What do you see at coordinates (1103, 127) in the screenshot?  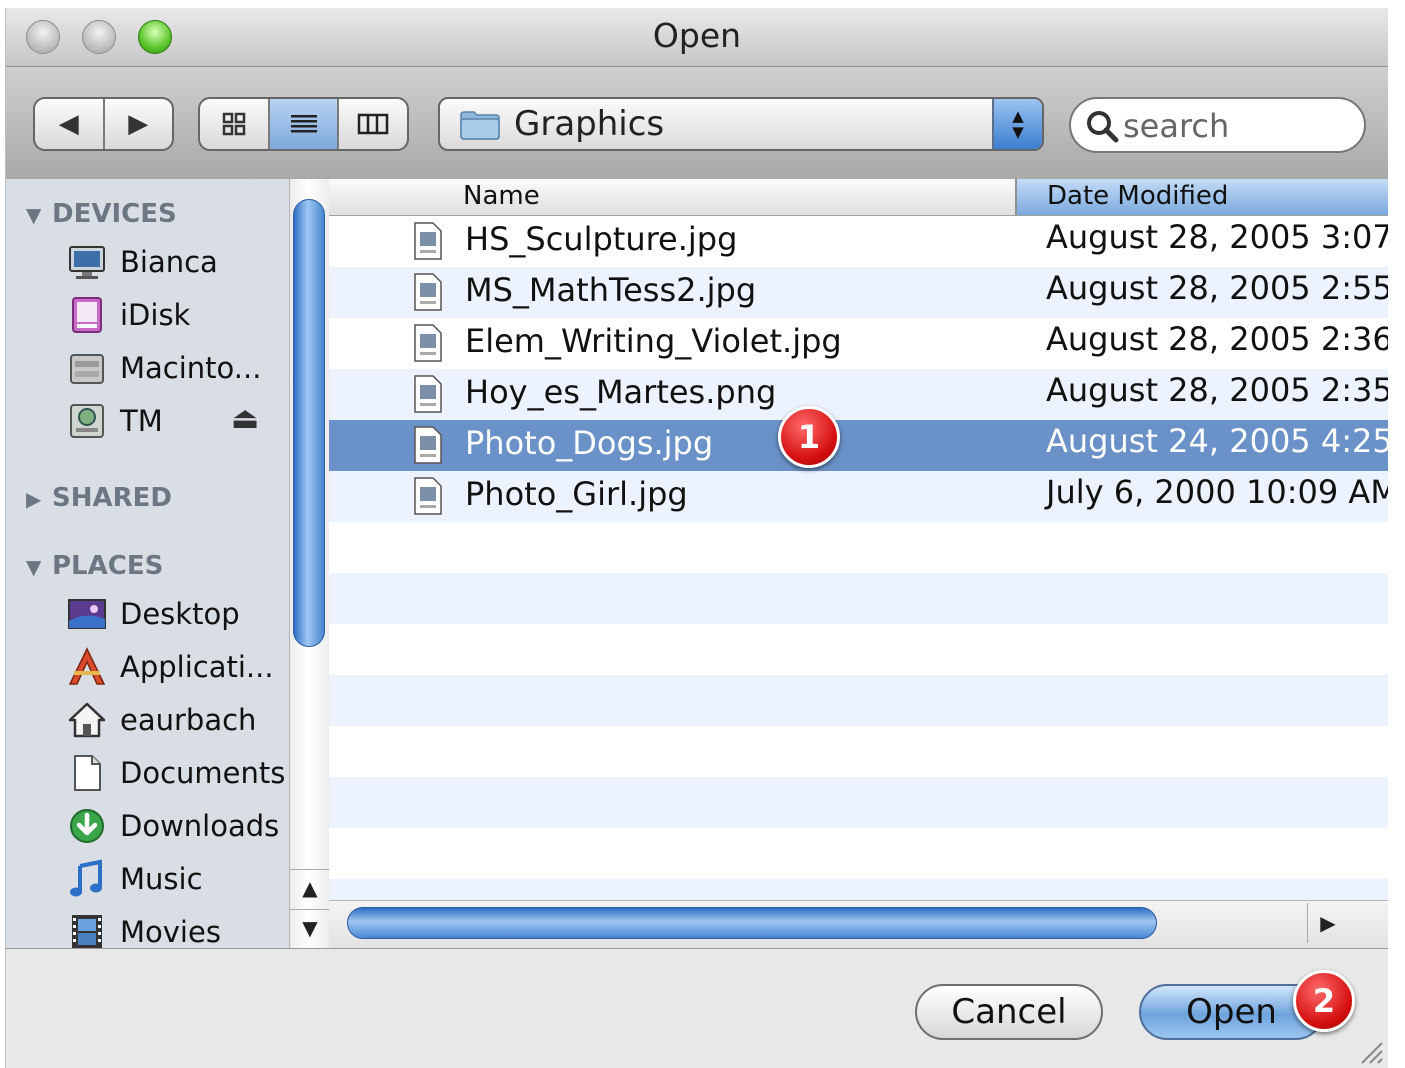 I see `search-icon` at bounding box center [1103, 127].